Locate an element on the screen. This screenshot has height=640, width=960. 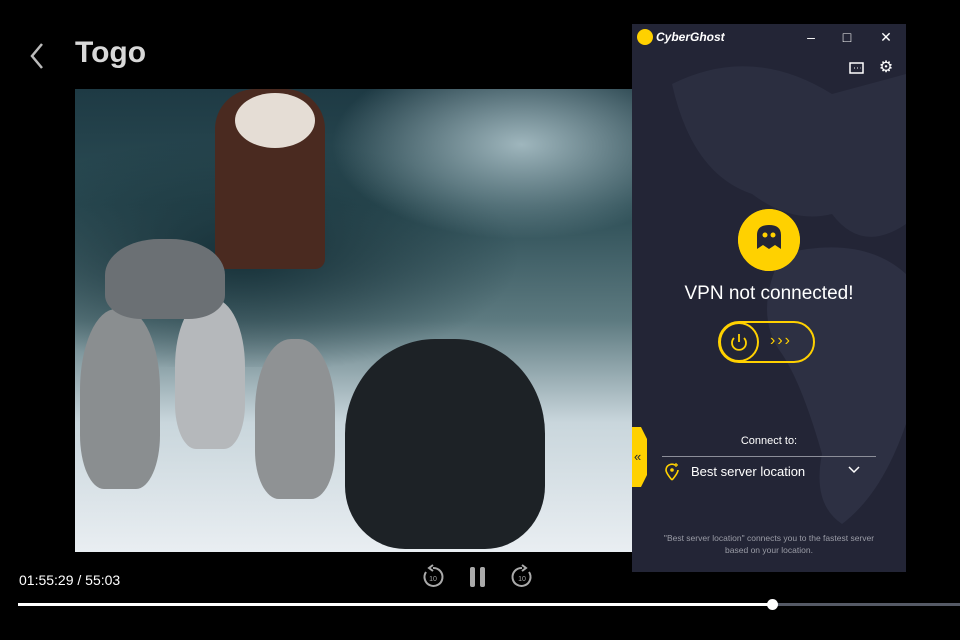
ghost-logo-icon is located at coordinates (769, 240).